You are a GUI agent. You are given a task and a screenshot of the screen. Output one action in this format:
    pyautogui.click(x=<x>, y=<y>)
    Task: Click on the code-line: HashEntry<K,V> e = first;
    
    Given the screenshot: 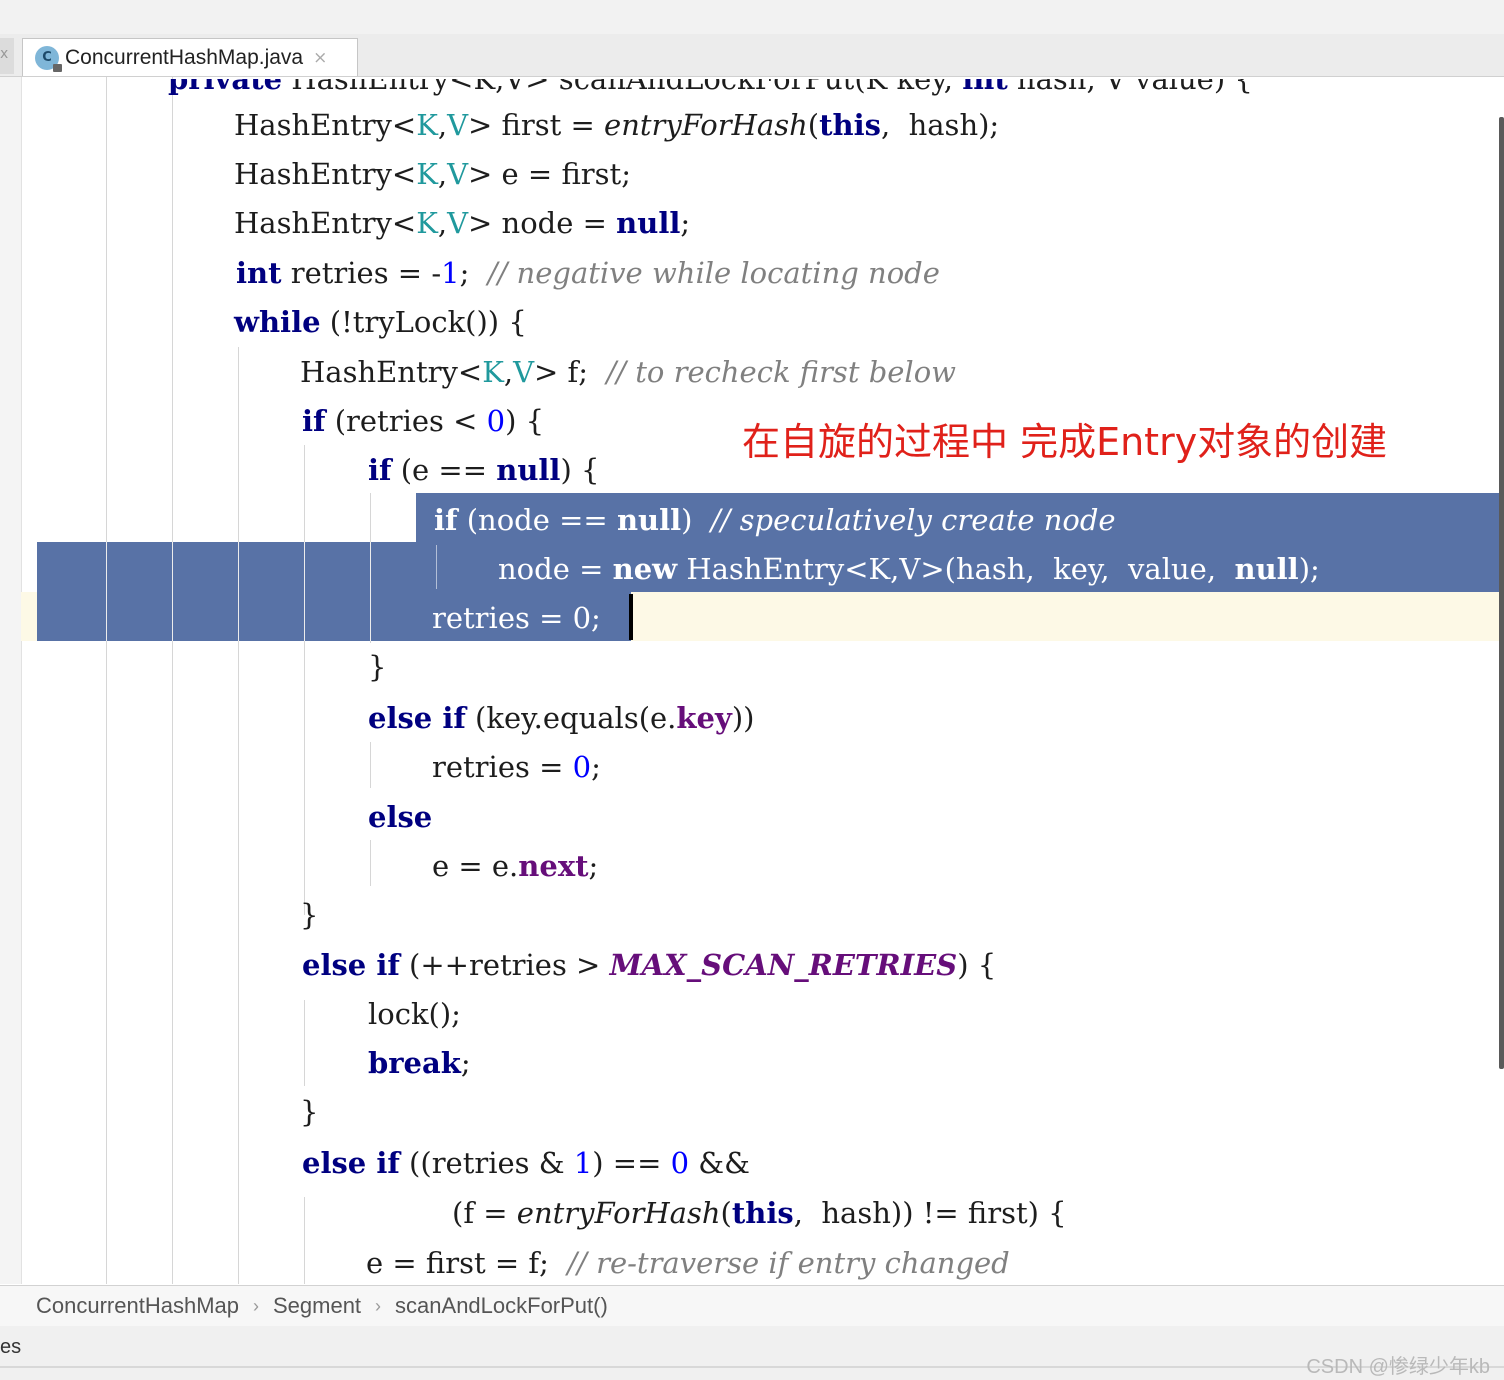 What is the action you would take?
    pyautogui.click(x=752, y=174)
    